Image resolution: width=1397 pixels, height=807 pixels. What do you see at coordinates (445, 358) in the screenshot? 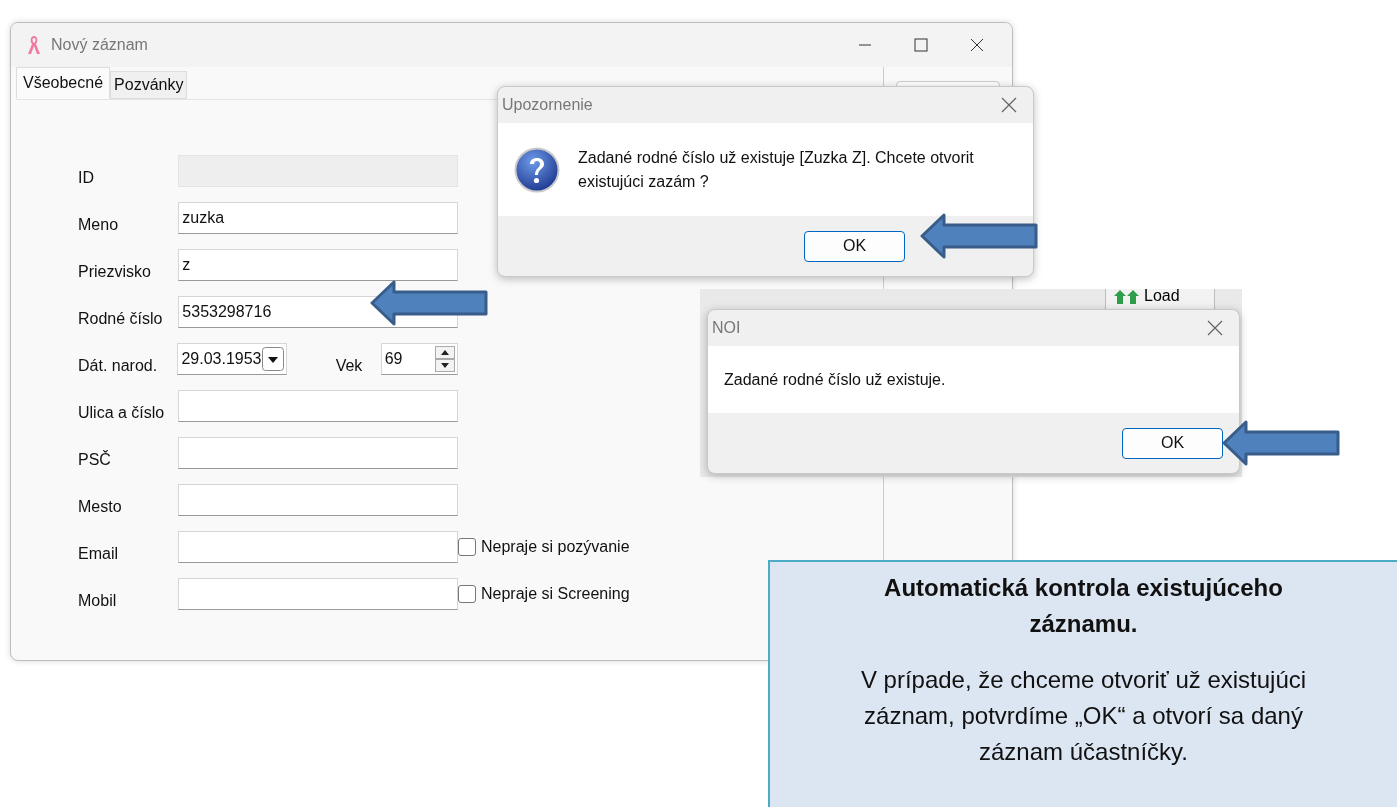
I see `spin-arrows-icon` at bounding box center [445, 358].